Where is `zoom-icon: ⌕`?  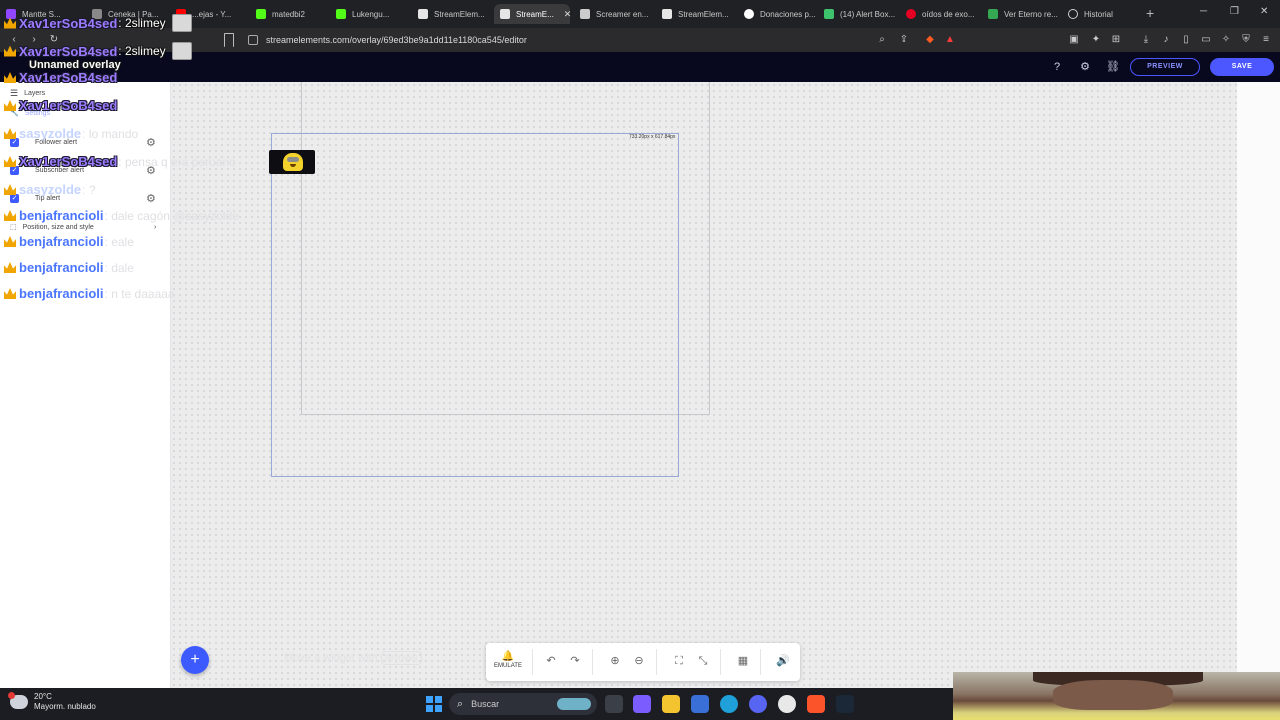 zoom-icon: ⌕ is located at coordinates (882, 40).